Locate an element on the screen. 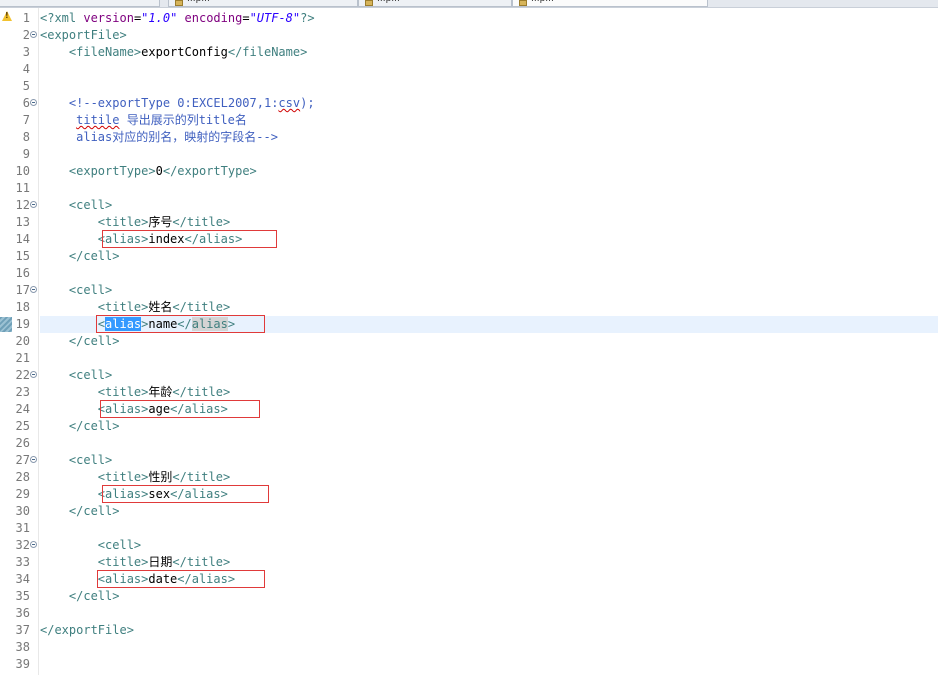 Image resolution: width=938 pixels, height=675 pixels. code-line: 18 <title>姓名</title> is located at coordinates (469, 307).